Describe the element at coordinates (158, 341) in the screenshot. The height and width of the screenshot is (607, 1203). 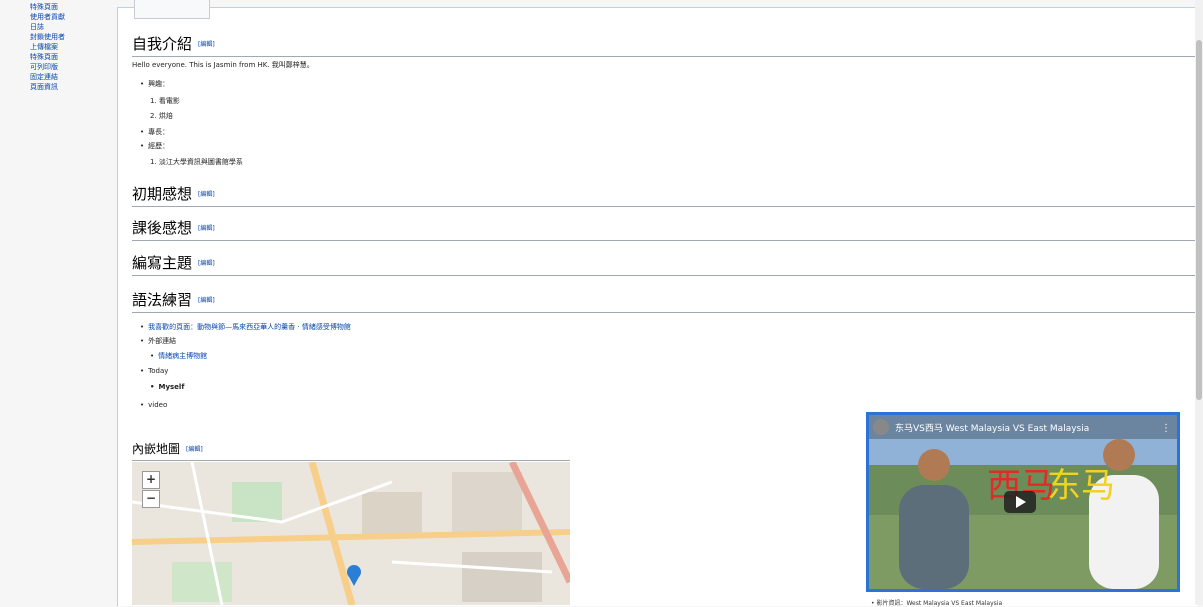
I see `list-item: 外部連結` at that location.